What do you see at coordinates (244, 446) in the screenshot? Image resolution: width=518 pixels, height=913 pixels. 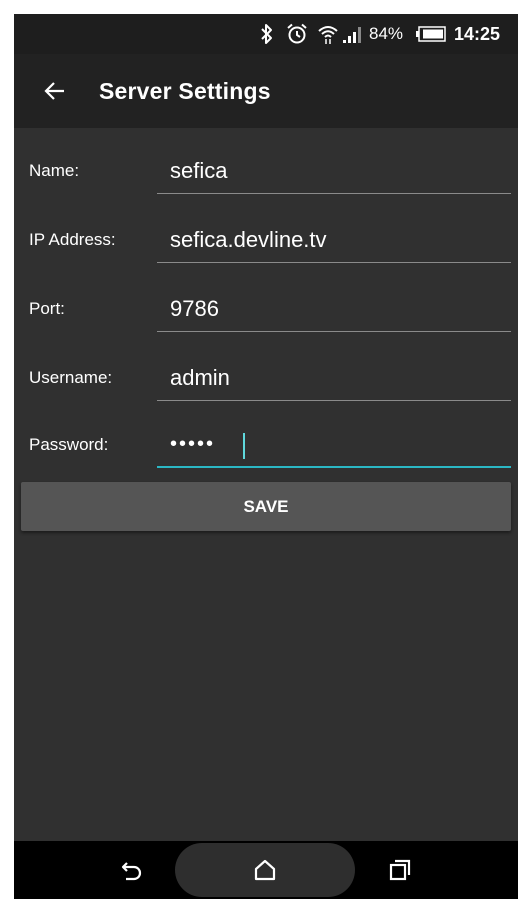 I see `text-cursor` at bounding box center [244, 446].